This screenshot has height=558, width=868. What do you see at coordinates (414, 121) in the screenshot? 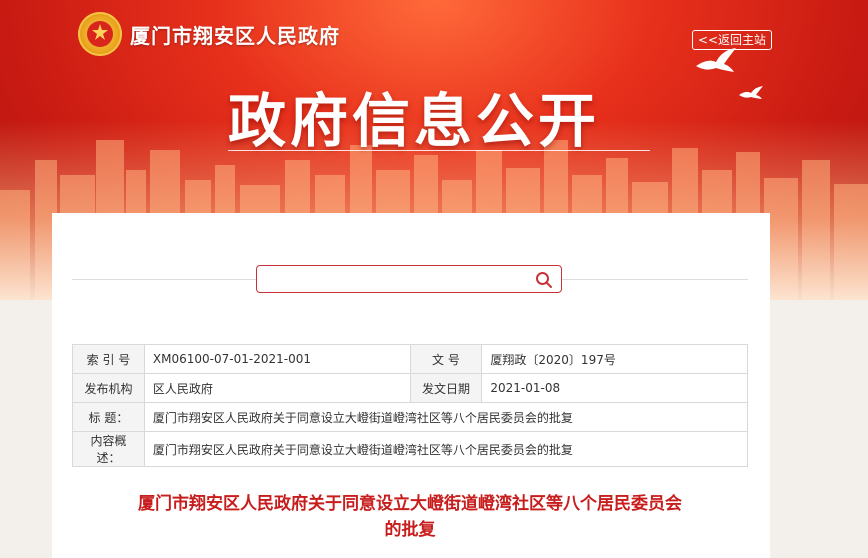
I see `page-title: 政府信息公开` at bounding box center [414, 121].